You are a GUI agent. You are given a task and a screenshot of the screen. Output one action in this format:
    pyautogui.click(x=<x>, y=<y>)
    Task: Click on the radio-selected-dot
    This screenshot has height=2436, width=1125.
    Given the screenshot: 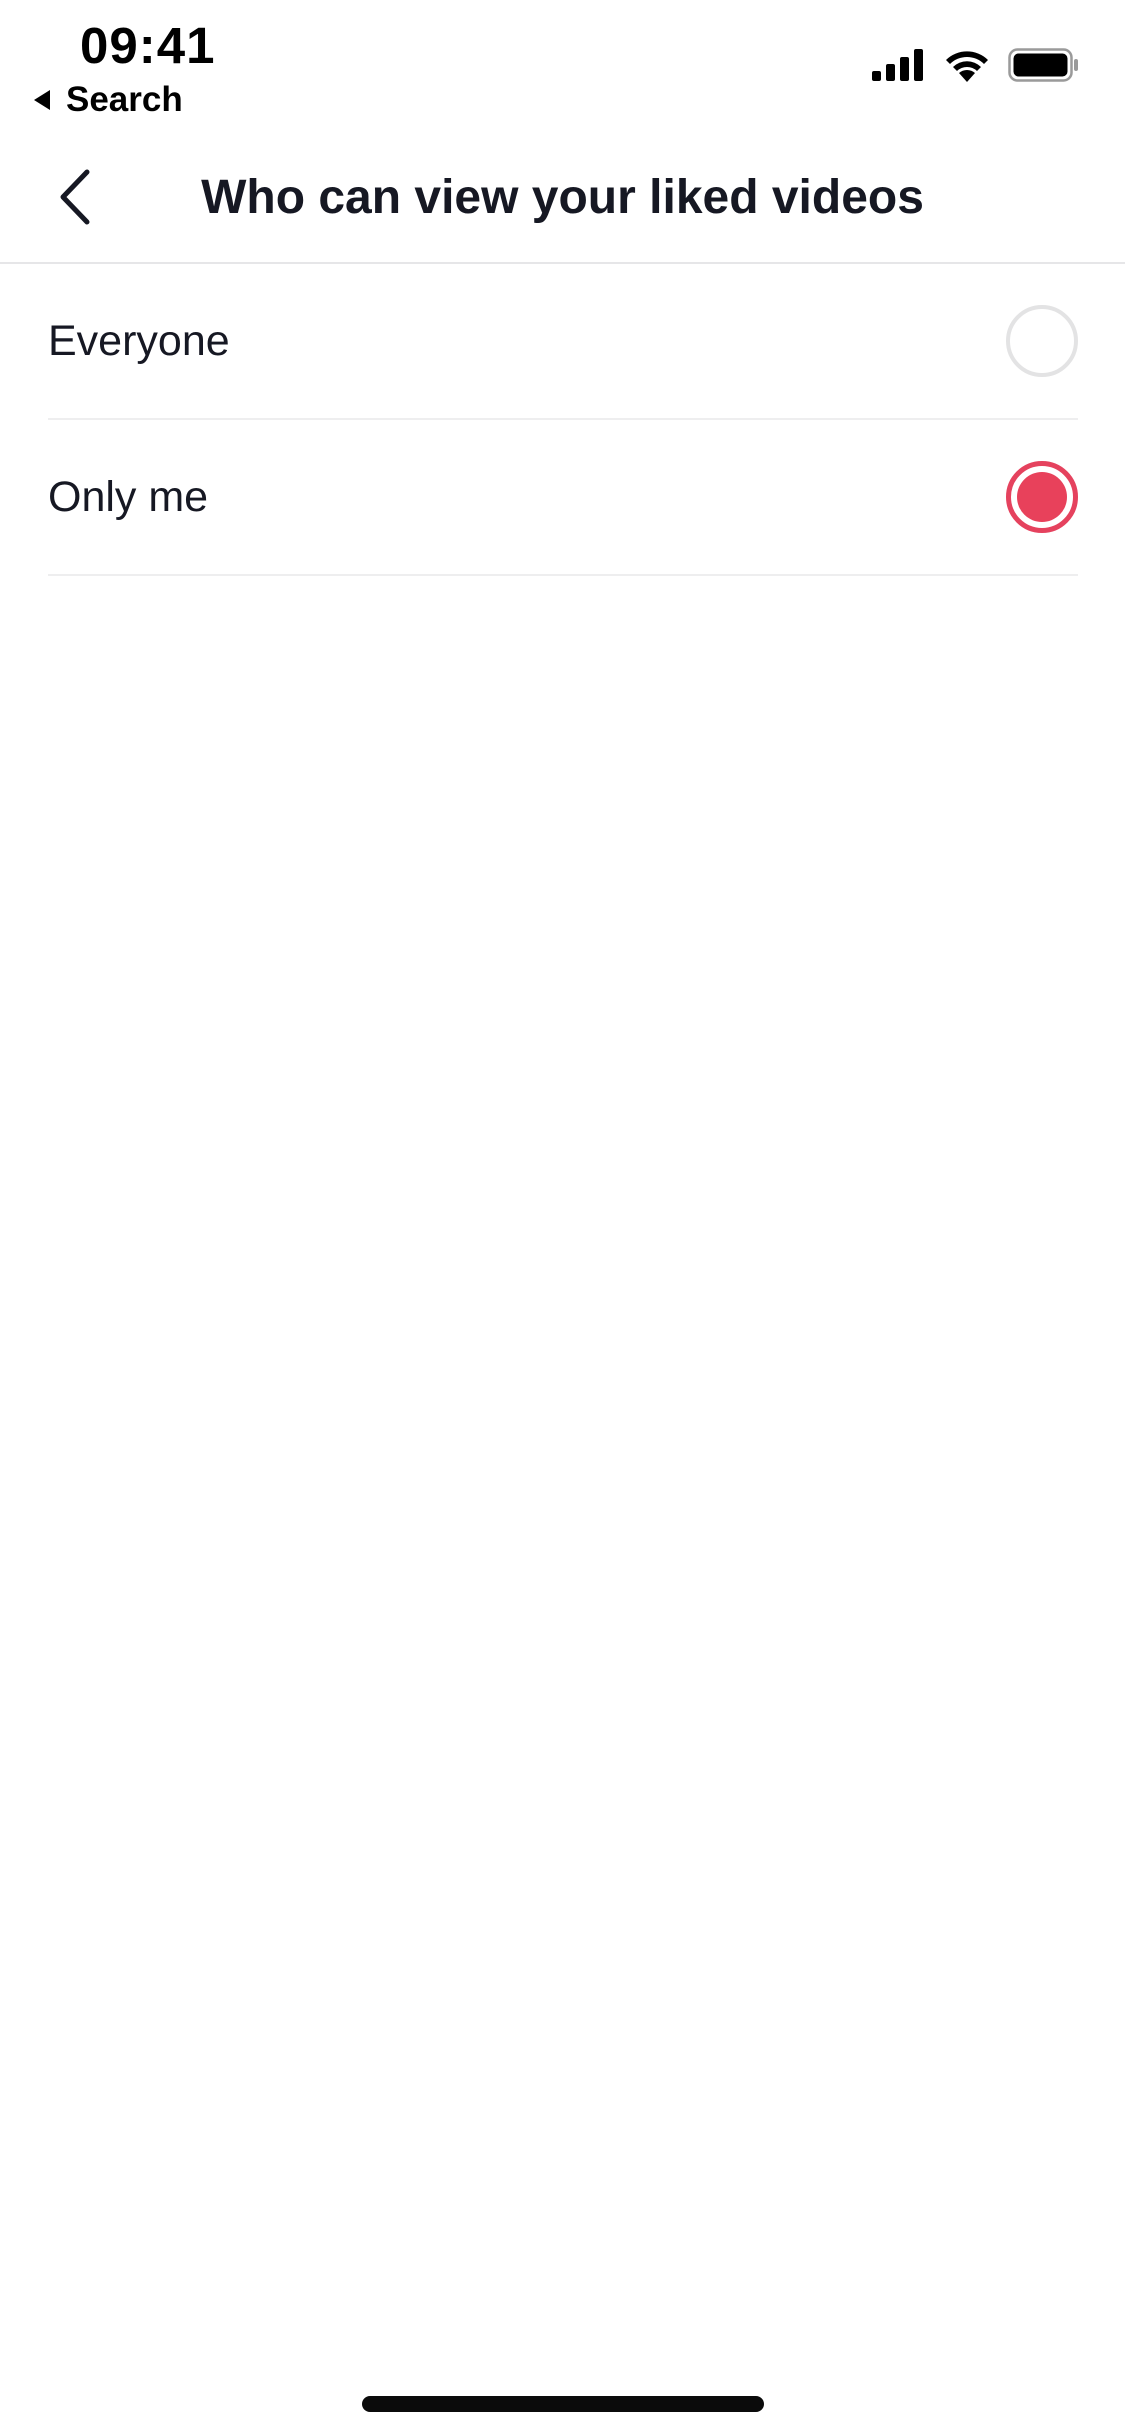 What is the action you would take?
    pyautogui.click(x=1042, y=497)
    